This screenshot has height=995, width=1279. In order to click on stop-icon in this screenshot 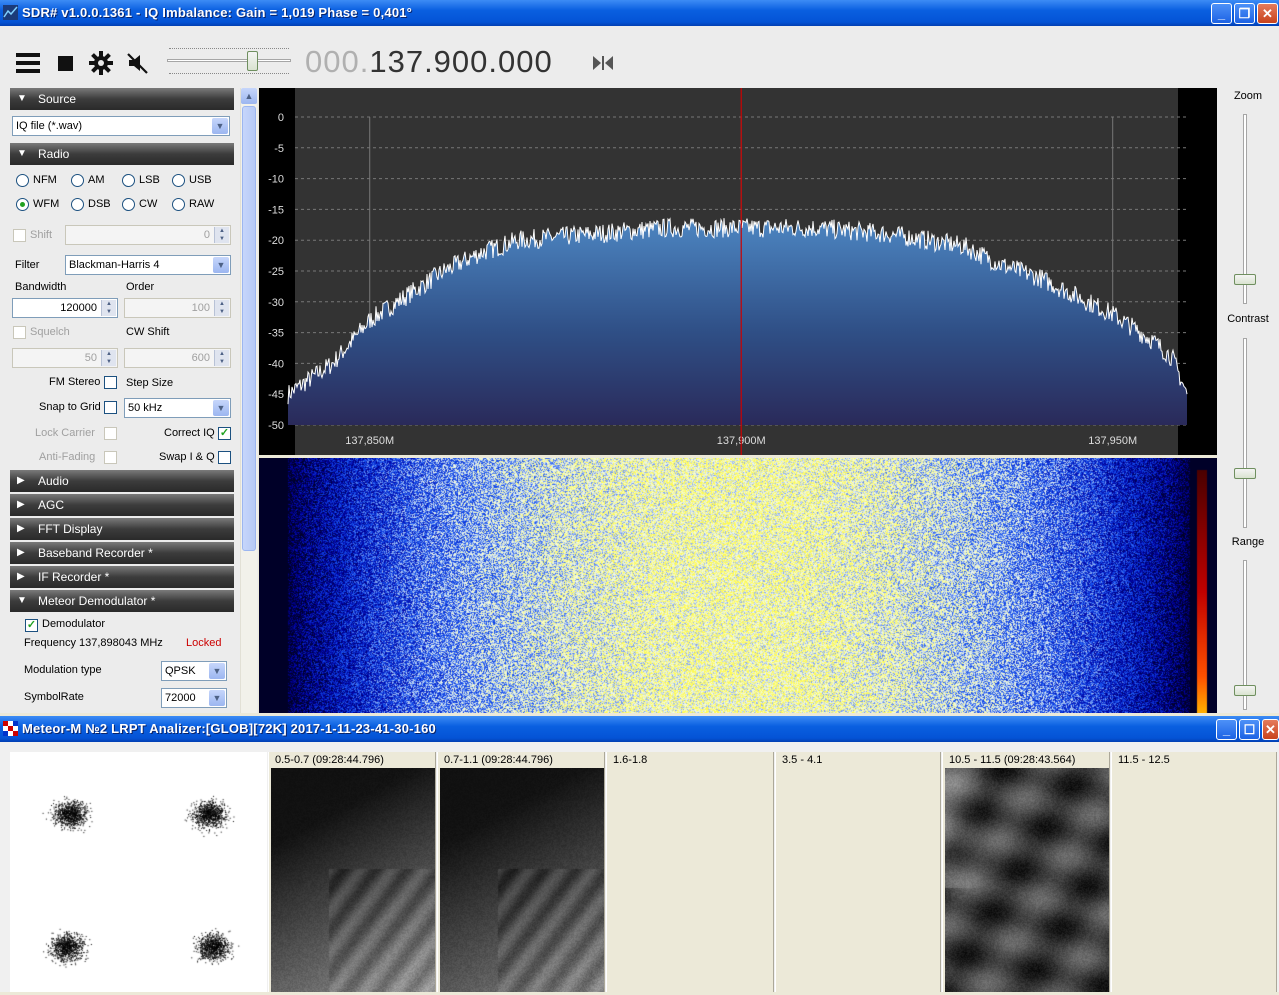, I will do `click(66, 63)`.